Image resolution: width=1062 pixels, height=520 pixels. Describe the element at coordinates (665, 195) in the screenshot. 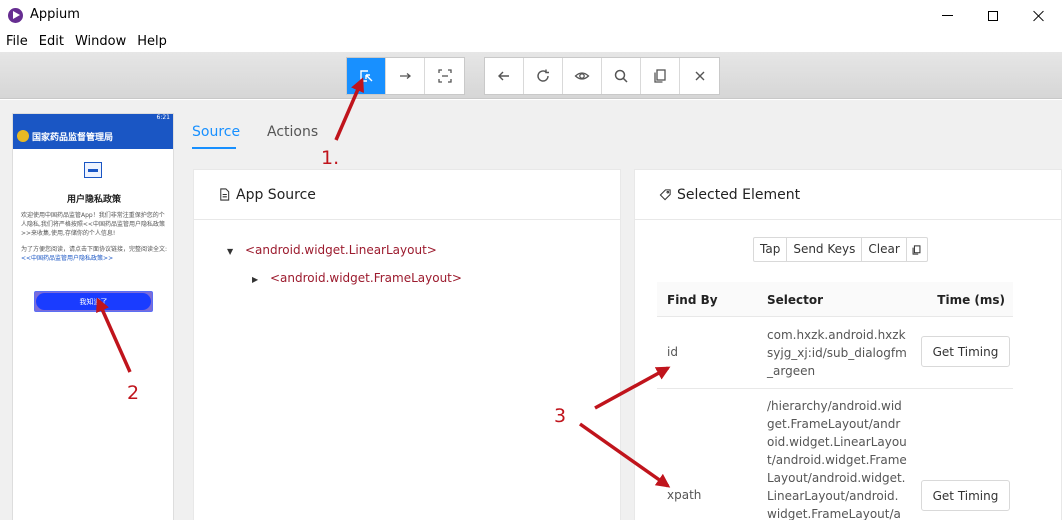

I see `tag-icon` at that location.